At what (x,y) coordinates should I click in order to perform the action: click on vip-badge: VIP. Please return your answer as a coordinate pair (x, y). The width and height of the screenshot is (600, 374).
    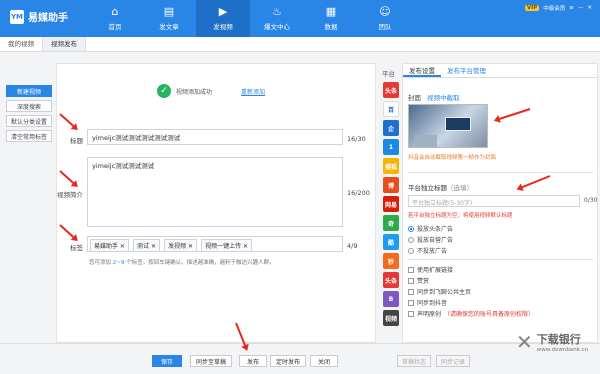
    Looking at the image, I should click on (532, 8).